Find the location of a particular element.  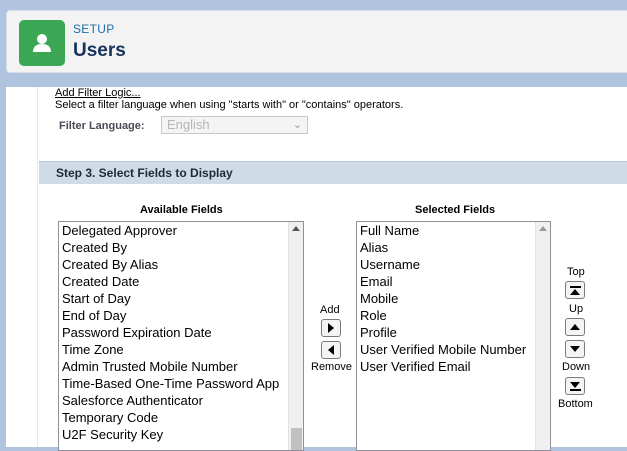

step-3-header: Step 3. Select Fields to Display is located at coordinates (333, 172).